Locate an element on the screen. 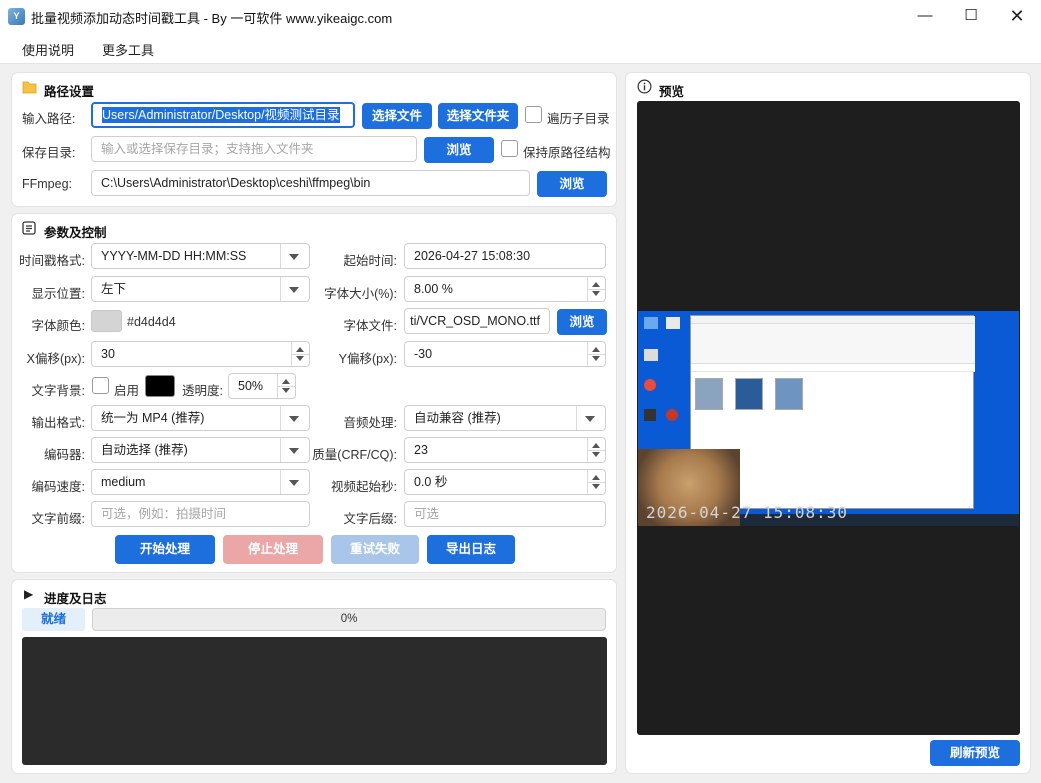 Image resolution: width=1041 pixels, height=783 pixels. x-offset-stepper is located at coordinates (300, 354).